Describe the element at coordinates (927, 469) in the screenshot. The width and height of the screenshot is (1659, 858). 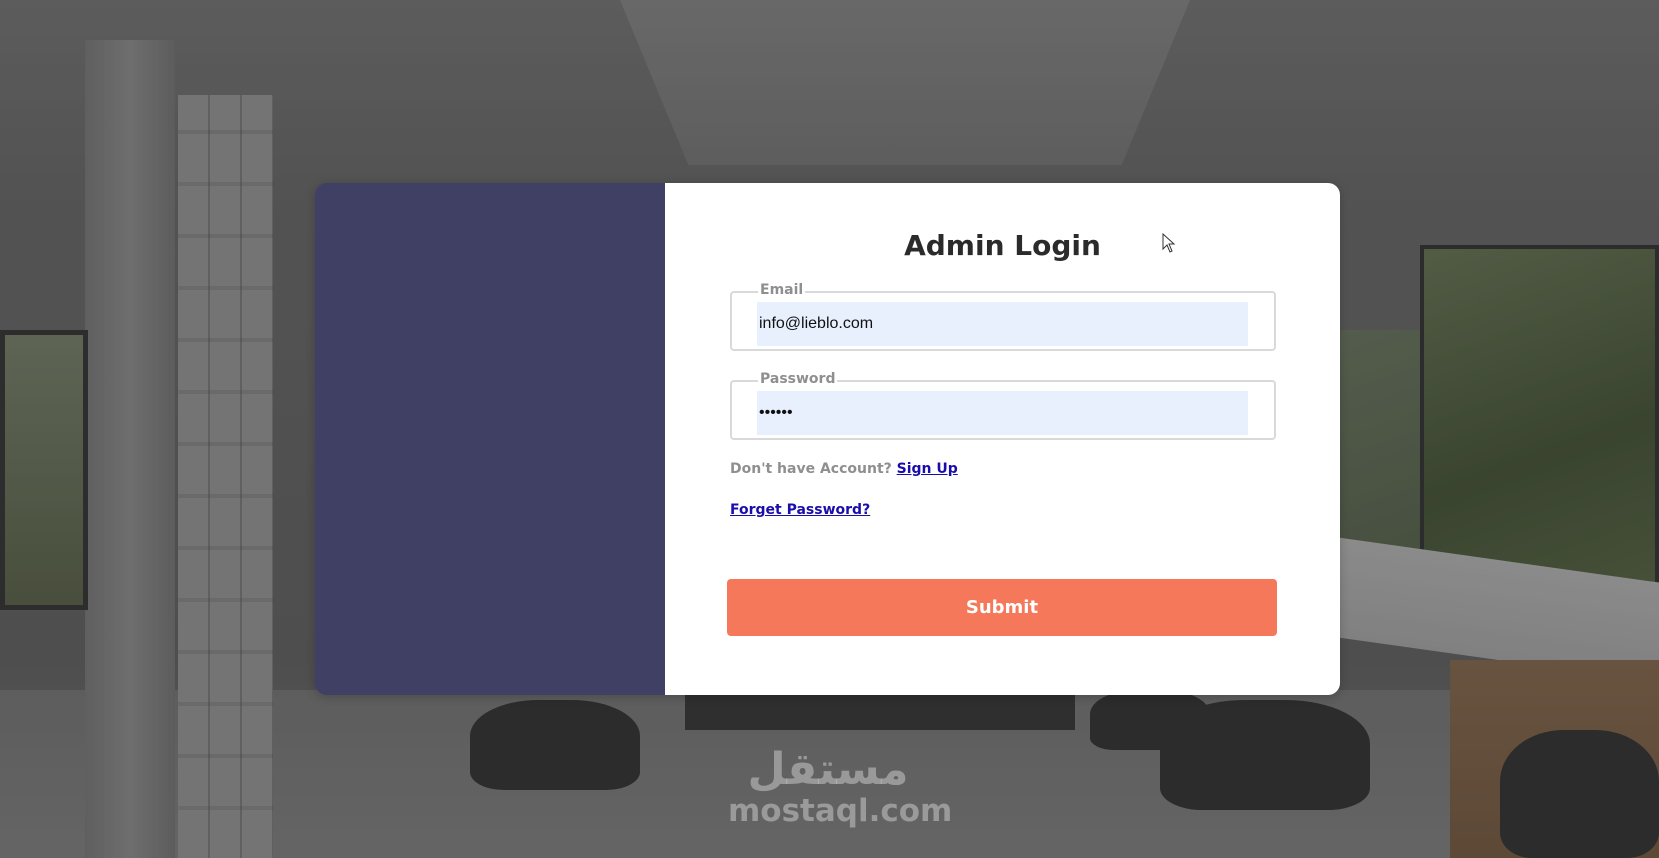
I see `signup-link: Sign Up` at that location.